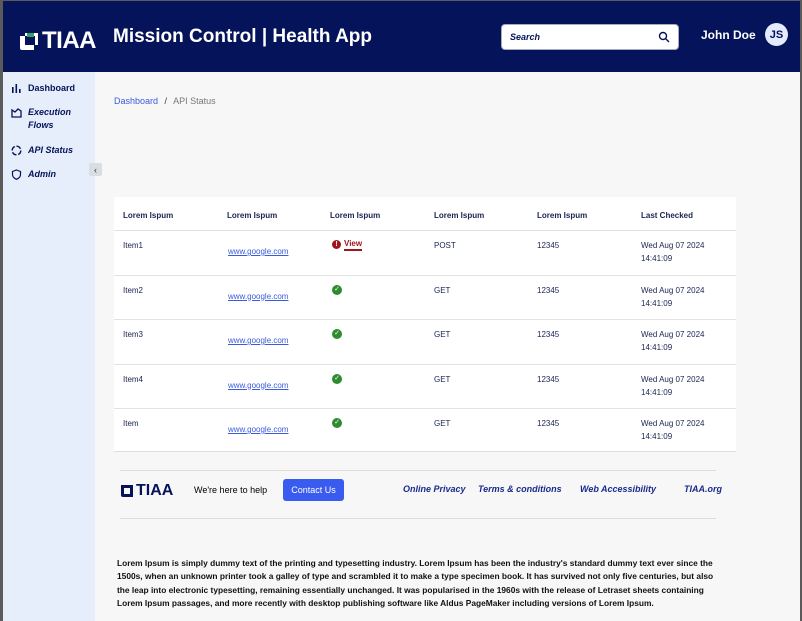 Image resolution: width=802 pixels, height=621 pixels. What do you see at coordinates (136, 101) in the screenshot?
I see `breadcrumb-dashboard: Dashboard` at bounding box center [136, 101].